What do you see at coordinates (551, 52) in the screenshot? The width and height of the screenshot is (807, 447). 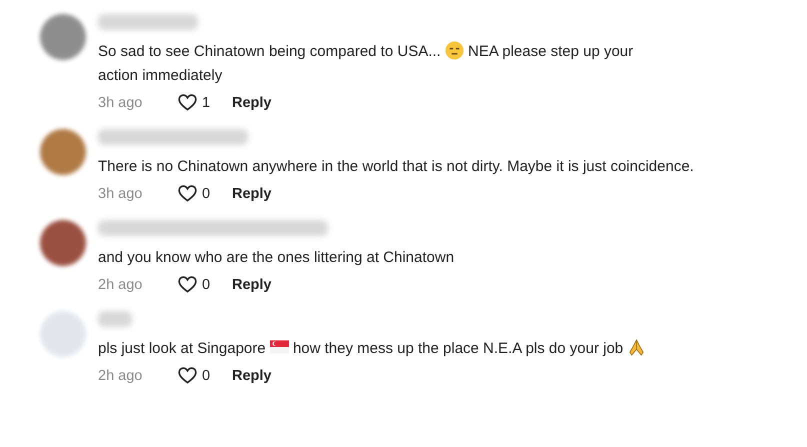 I see `comment-text: NEA please step up your` at bounding box center [551, 52].